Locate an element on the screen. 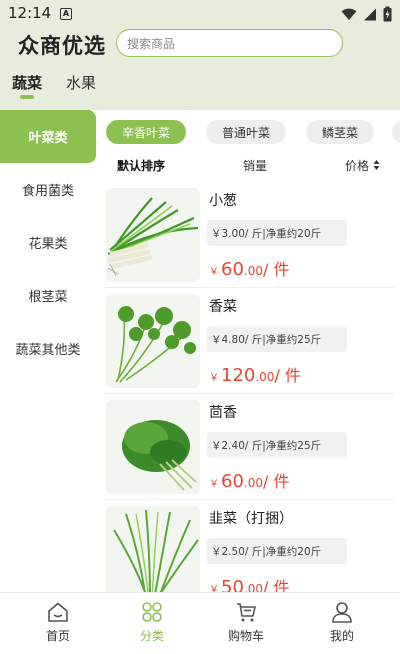  subcategory-bar: 辛香叶菜 普通叶菜 鳞茎菜 is located at coordinates (252, 133).